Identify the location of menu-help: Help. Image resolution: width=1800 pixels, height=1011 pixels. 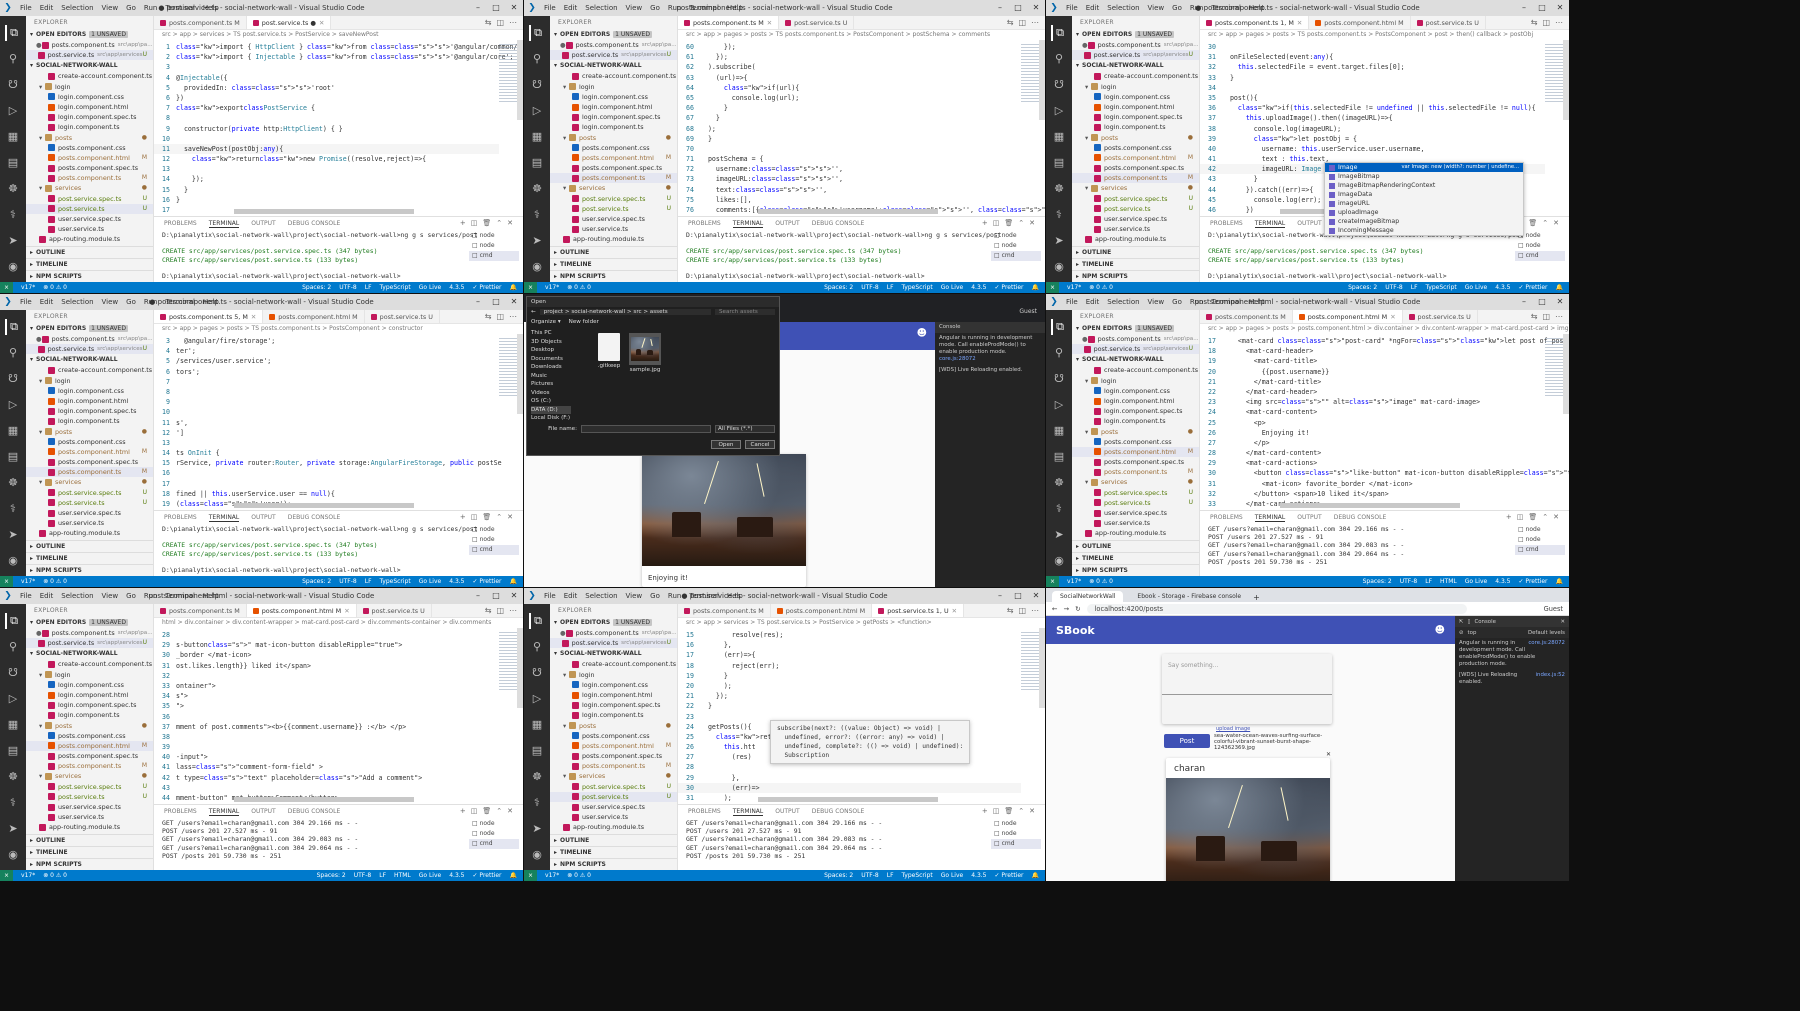
(735, 8).